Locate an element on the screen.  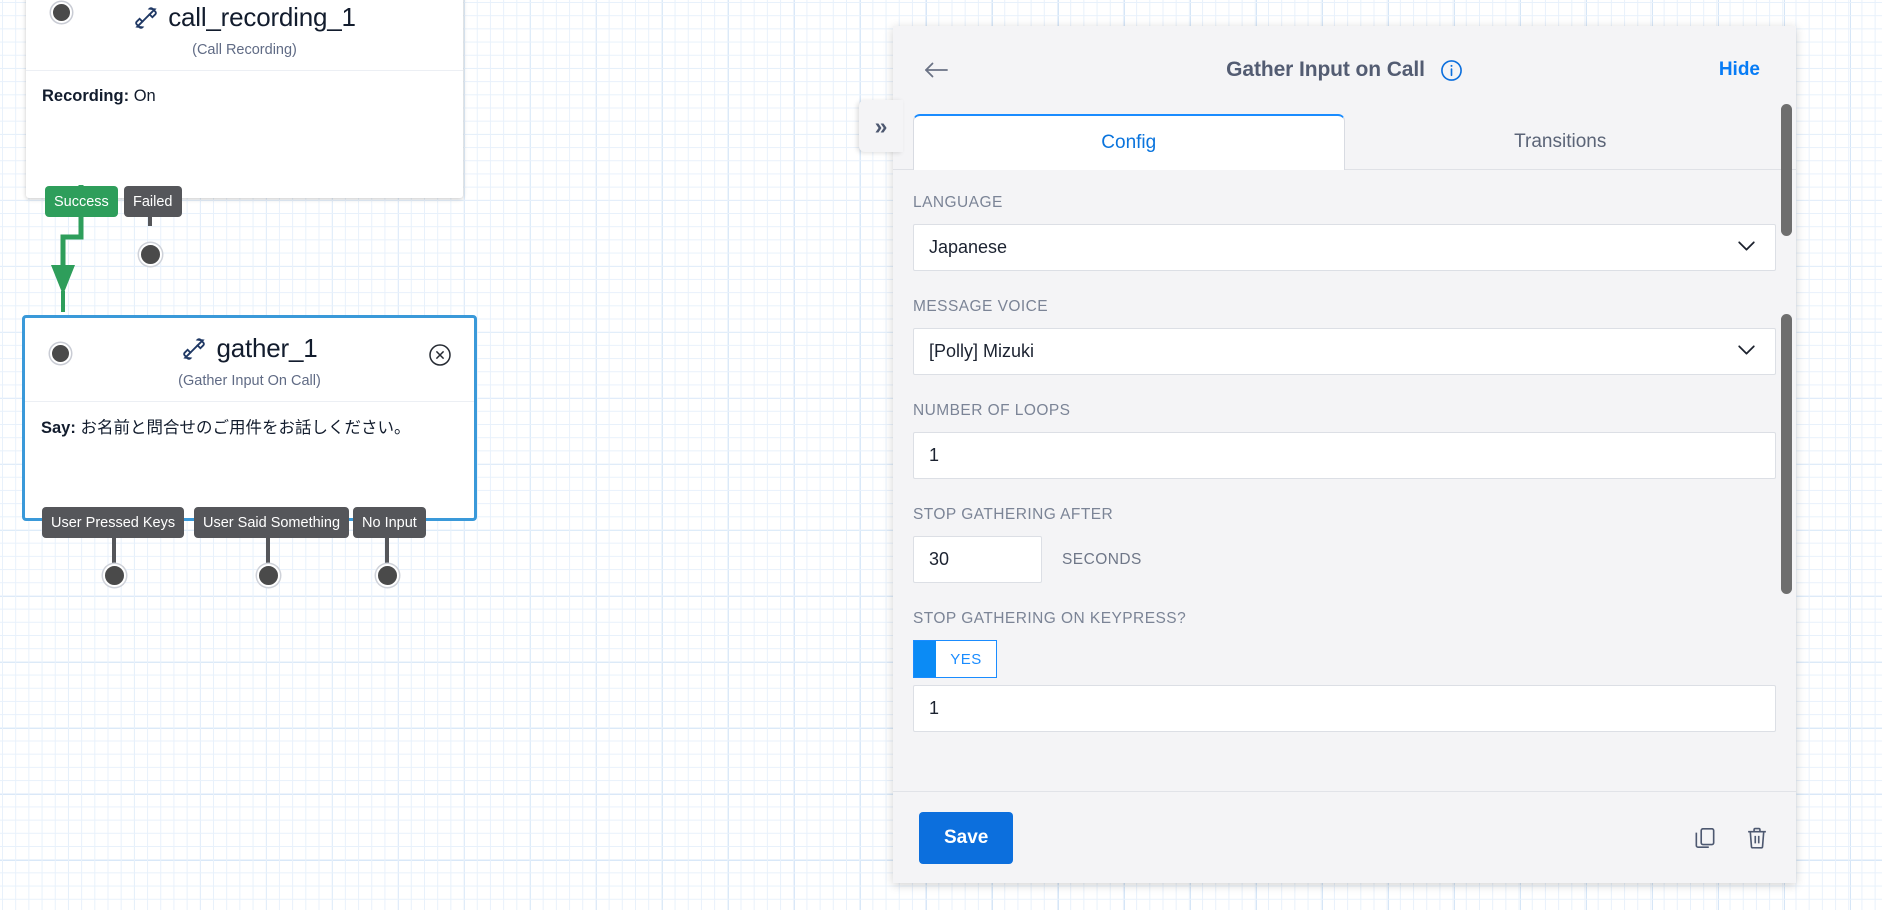
transition-label: User Said Something is located at coordinates (272, 522).